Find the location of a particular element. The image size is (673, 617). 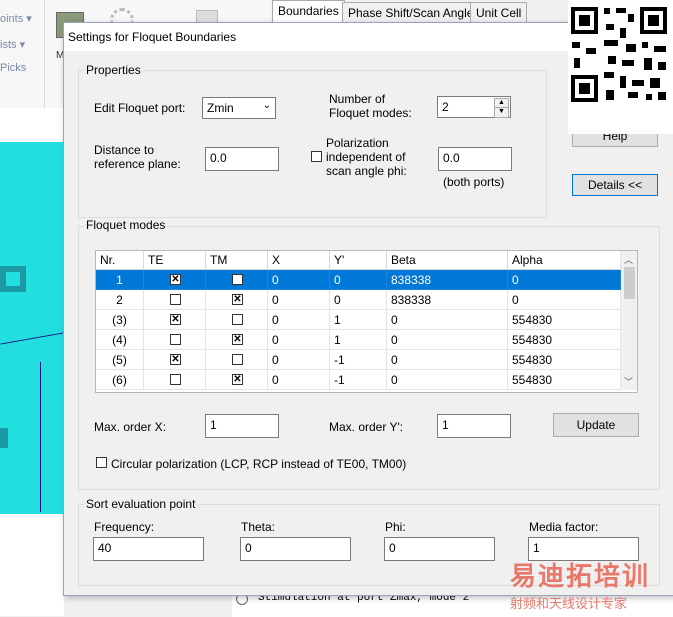

chevron-down-icon: ⌄ is located at coordinates (266, 105).